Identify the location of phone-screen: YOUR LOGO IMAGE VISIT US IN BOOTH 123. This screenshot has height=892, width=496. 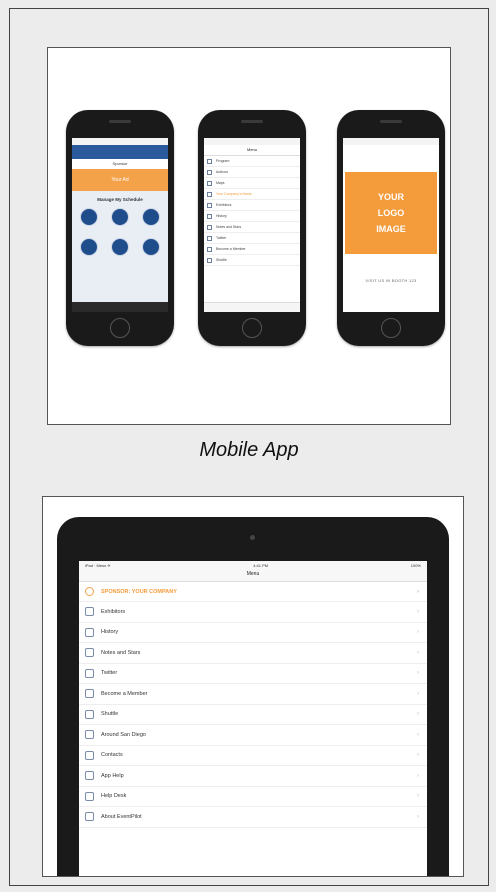
(391, 225).